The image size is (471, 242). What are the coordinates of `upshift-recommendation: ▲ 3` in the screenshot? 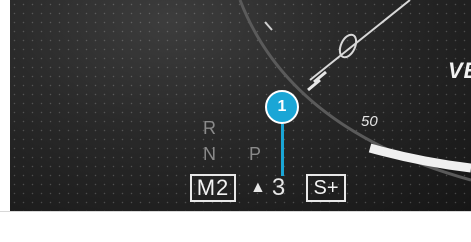 It's located at (267, 188).